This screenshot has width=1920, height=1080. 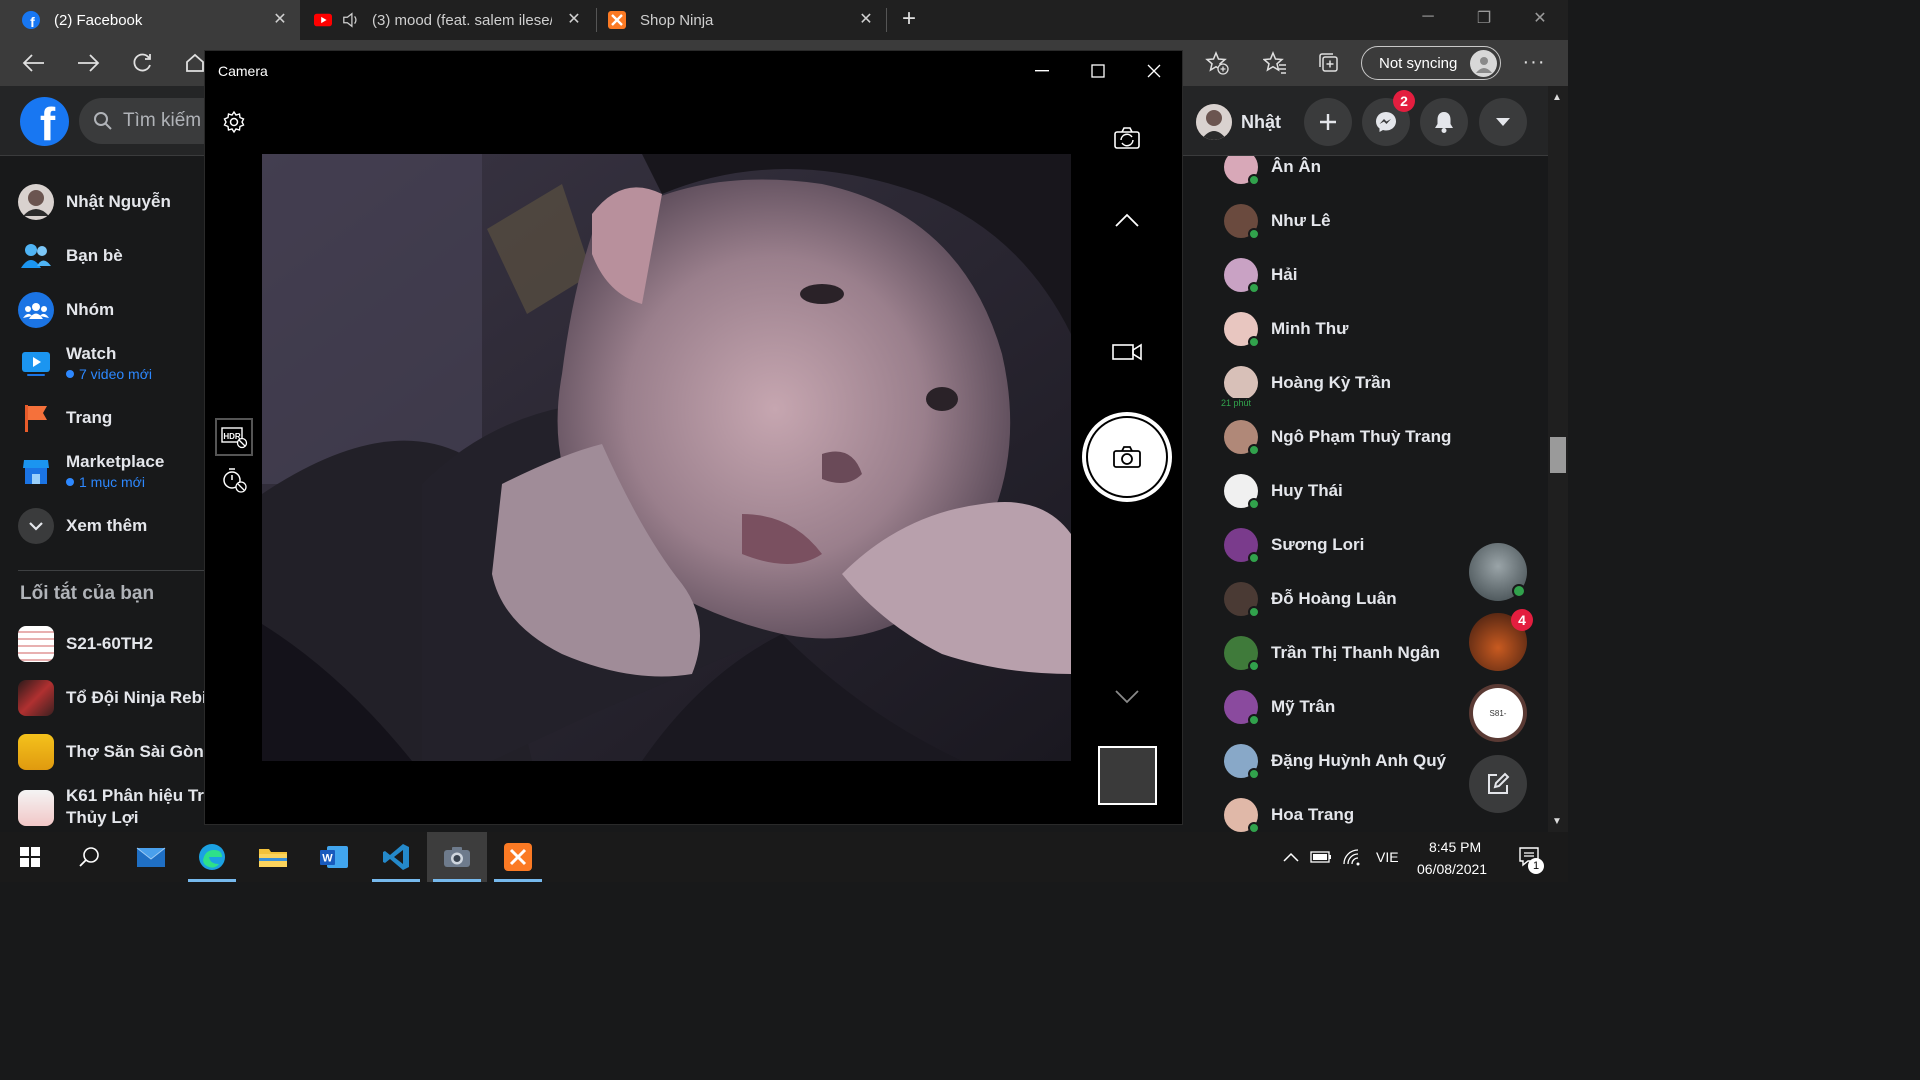 What do you see at coordinates (1558, 455) in the screenshot?
I see `scrollbar-thumb` at bounding box center [1558, 455].